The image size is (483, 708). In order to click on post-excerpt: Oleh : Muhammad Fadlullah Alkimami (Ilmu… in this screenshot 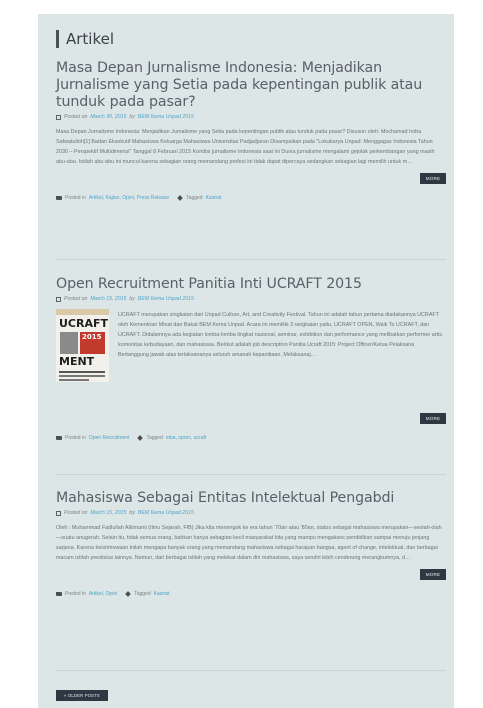, I will do `click(249, 543)`.